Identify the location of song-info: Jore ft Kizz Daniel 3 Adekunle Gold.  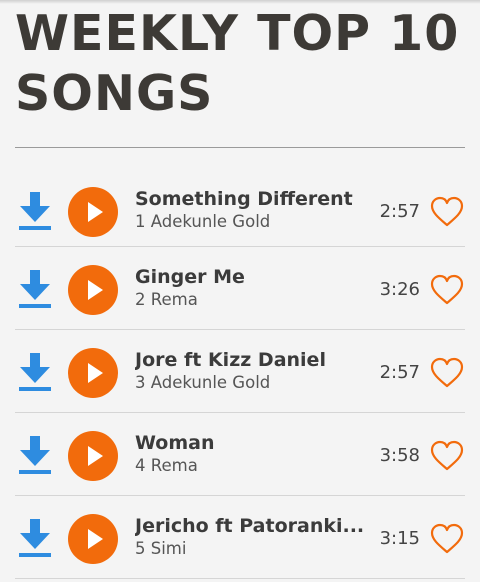
(250, 371).